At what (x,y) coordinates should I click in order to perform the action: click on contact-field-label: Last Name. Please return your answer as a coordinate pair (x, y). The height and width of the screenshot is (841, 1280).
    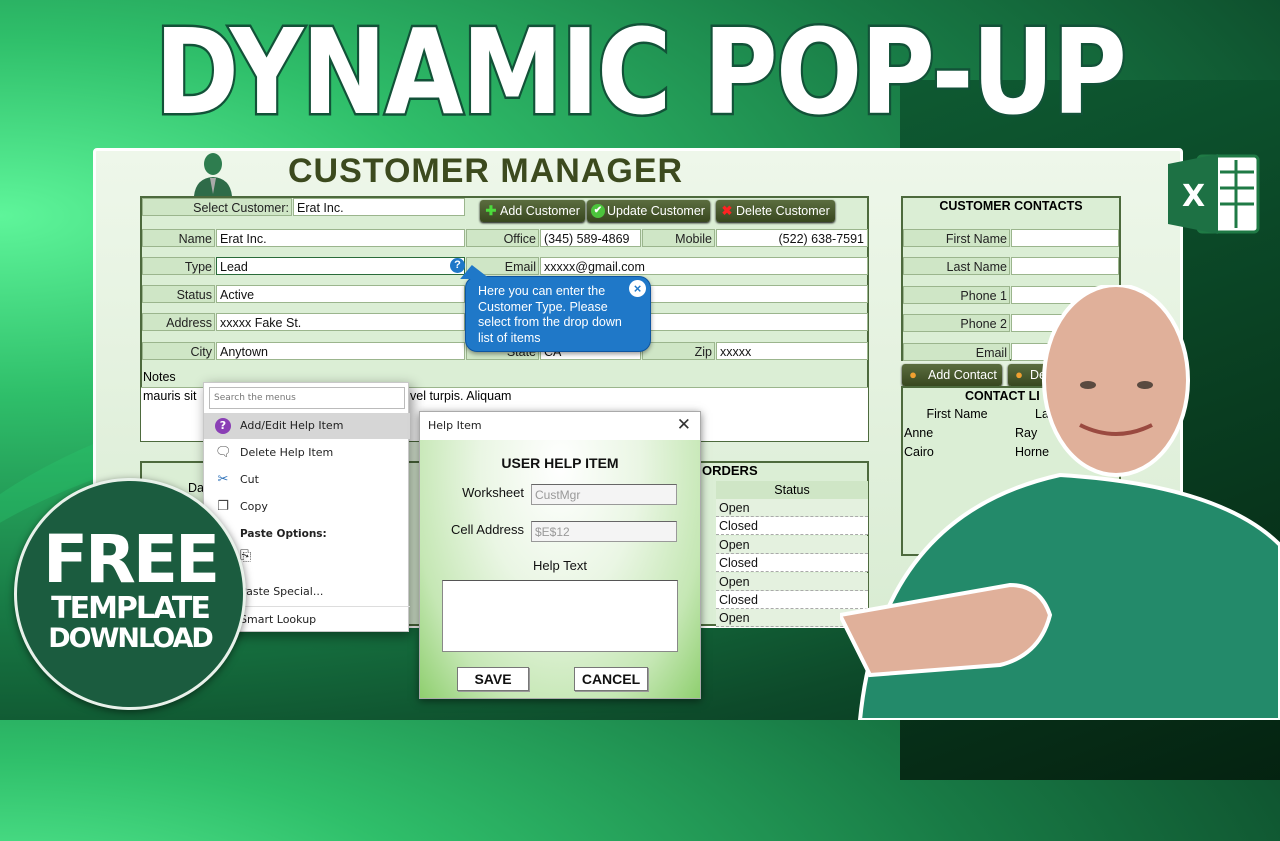
    Looking at the image, I should click on (956, 266).